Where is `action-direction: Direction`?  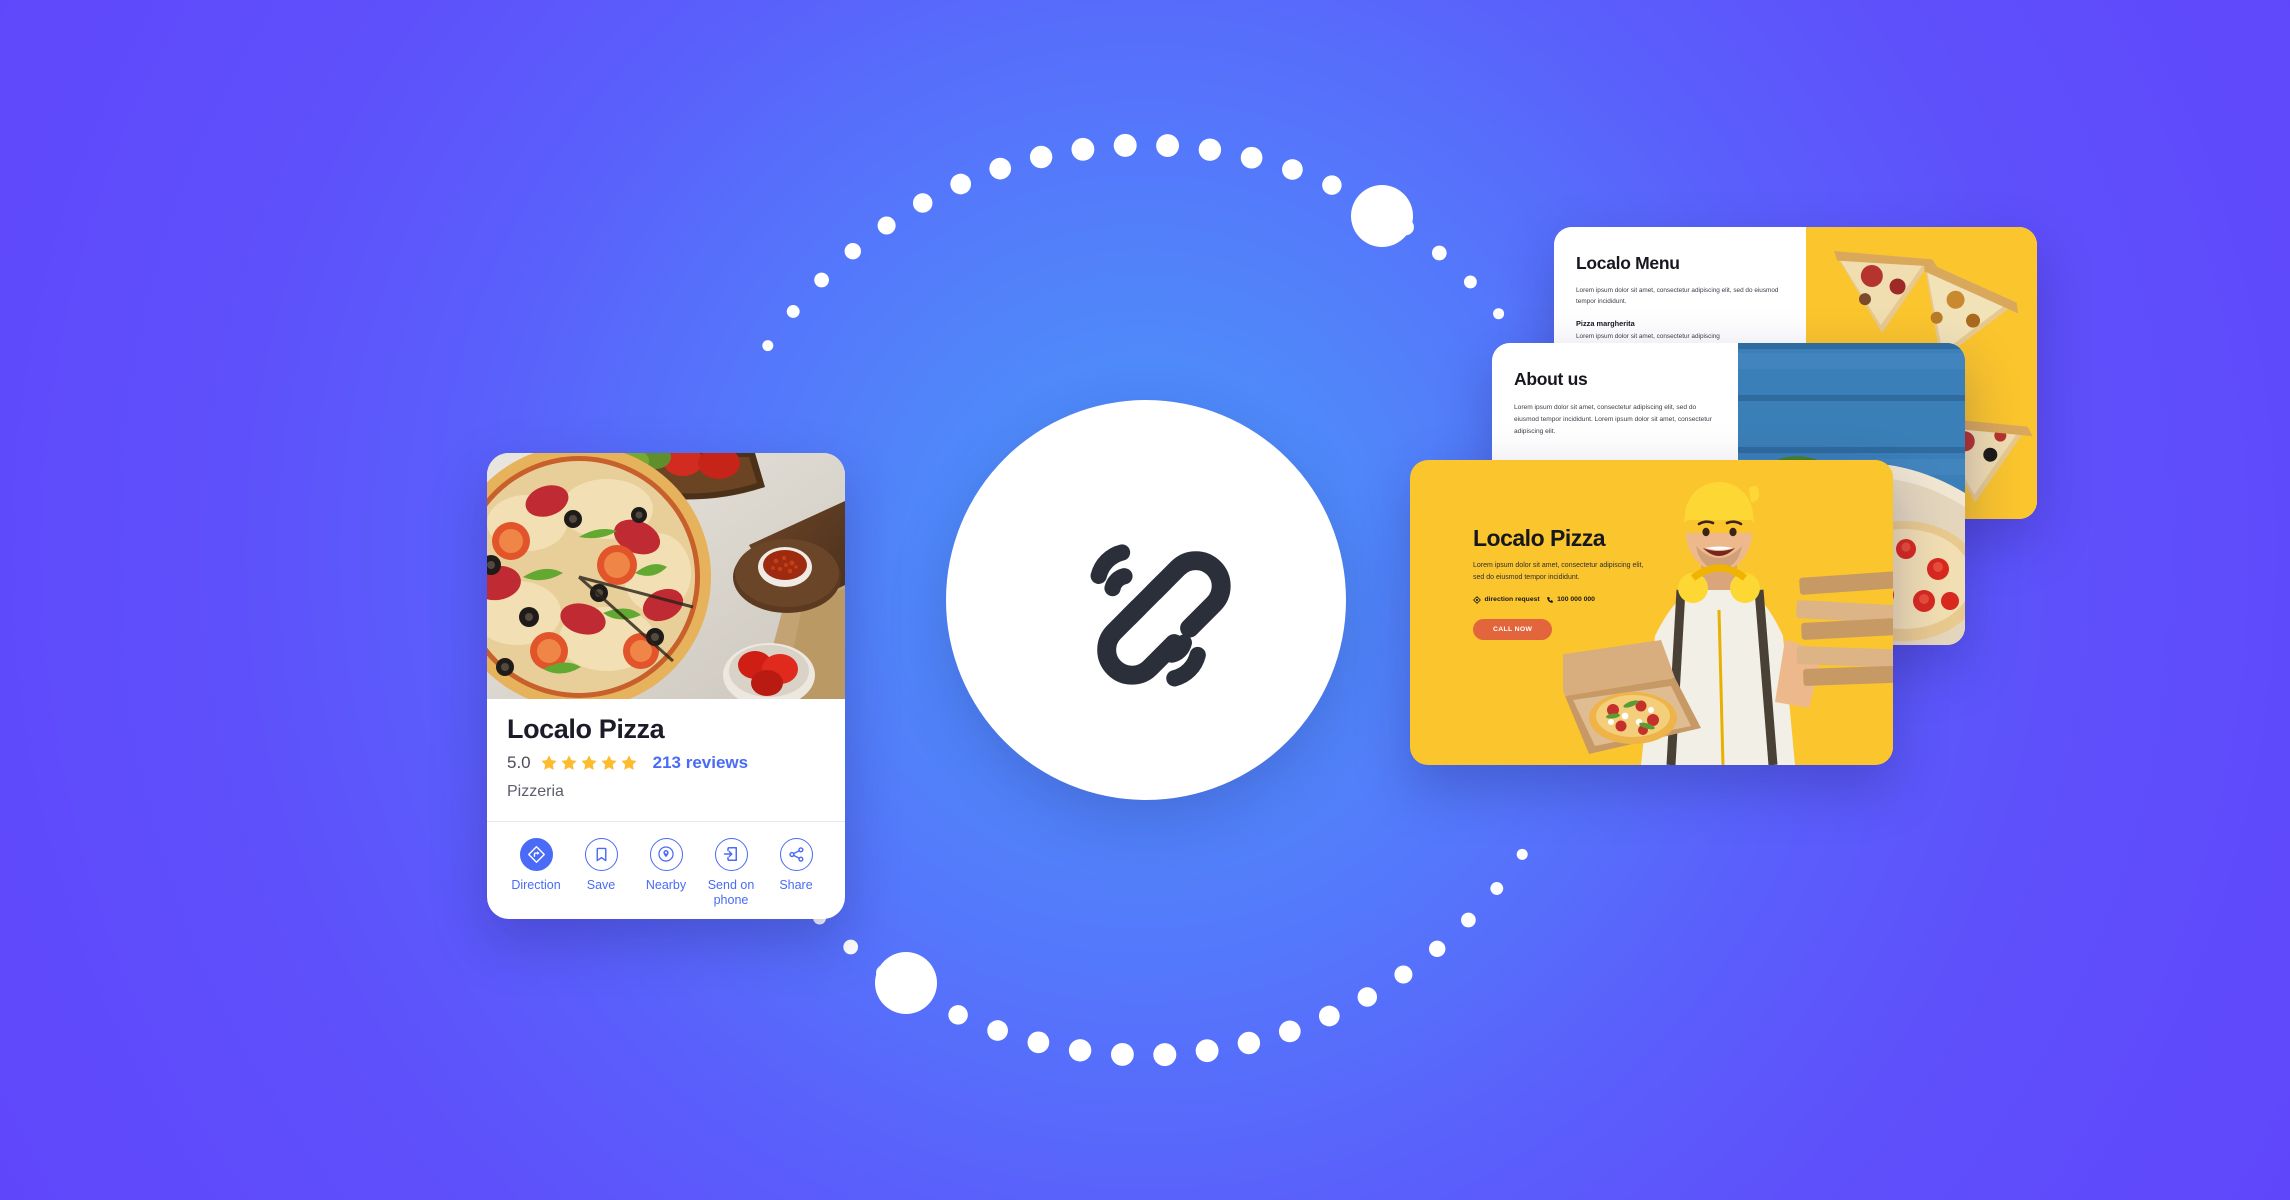 action-direction: Direction is located at coordinates (536, 873).